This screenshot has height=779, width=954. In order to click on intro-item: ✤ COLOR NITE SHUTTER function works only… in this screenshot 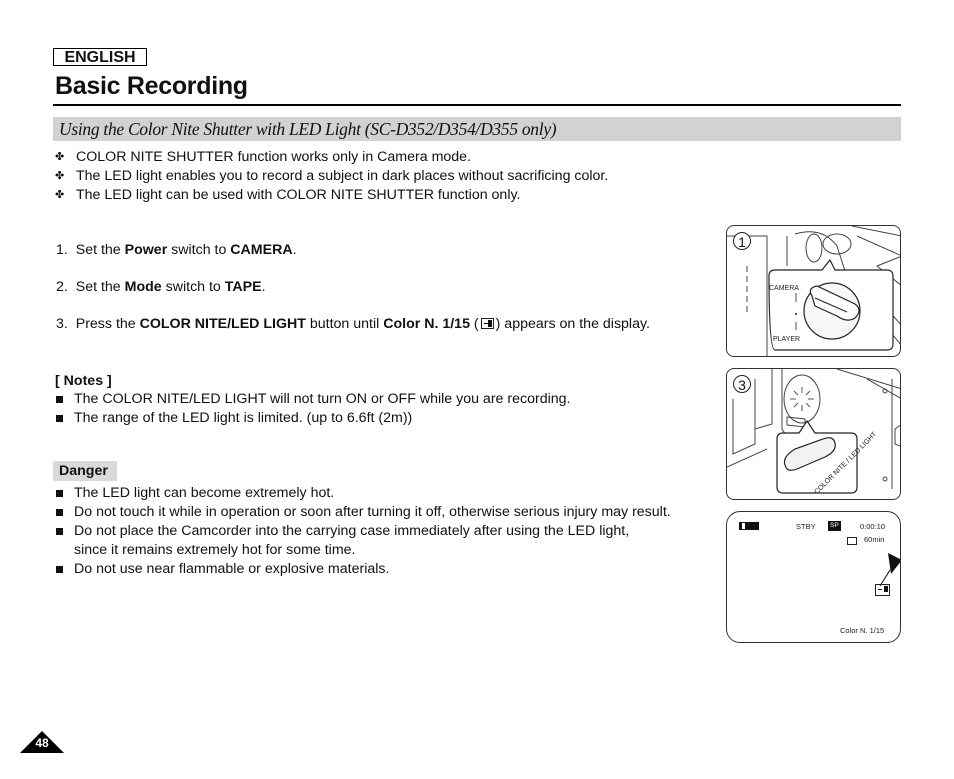, I will do `click(263, 157)`.